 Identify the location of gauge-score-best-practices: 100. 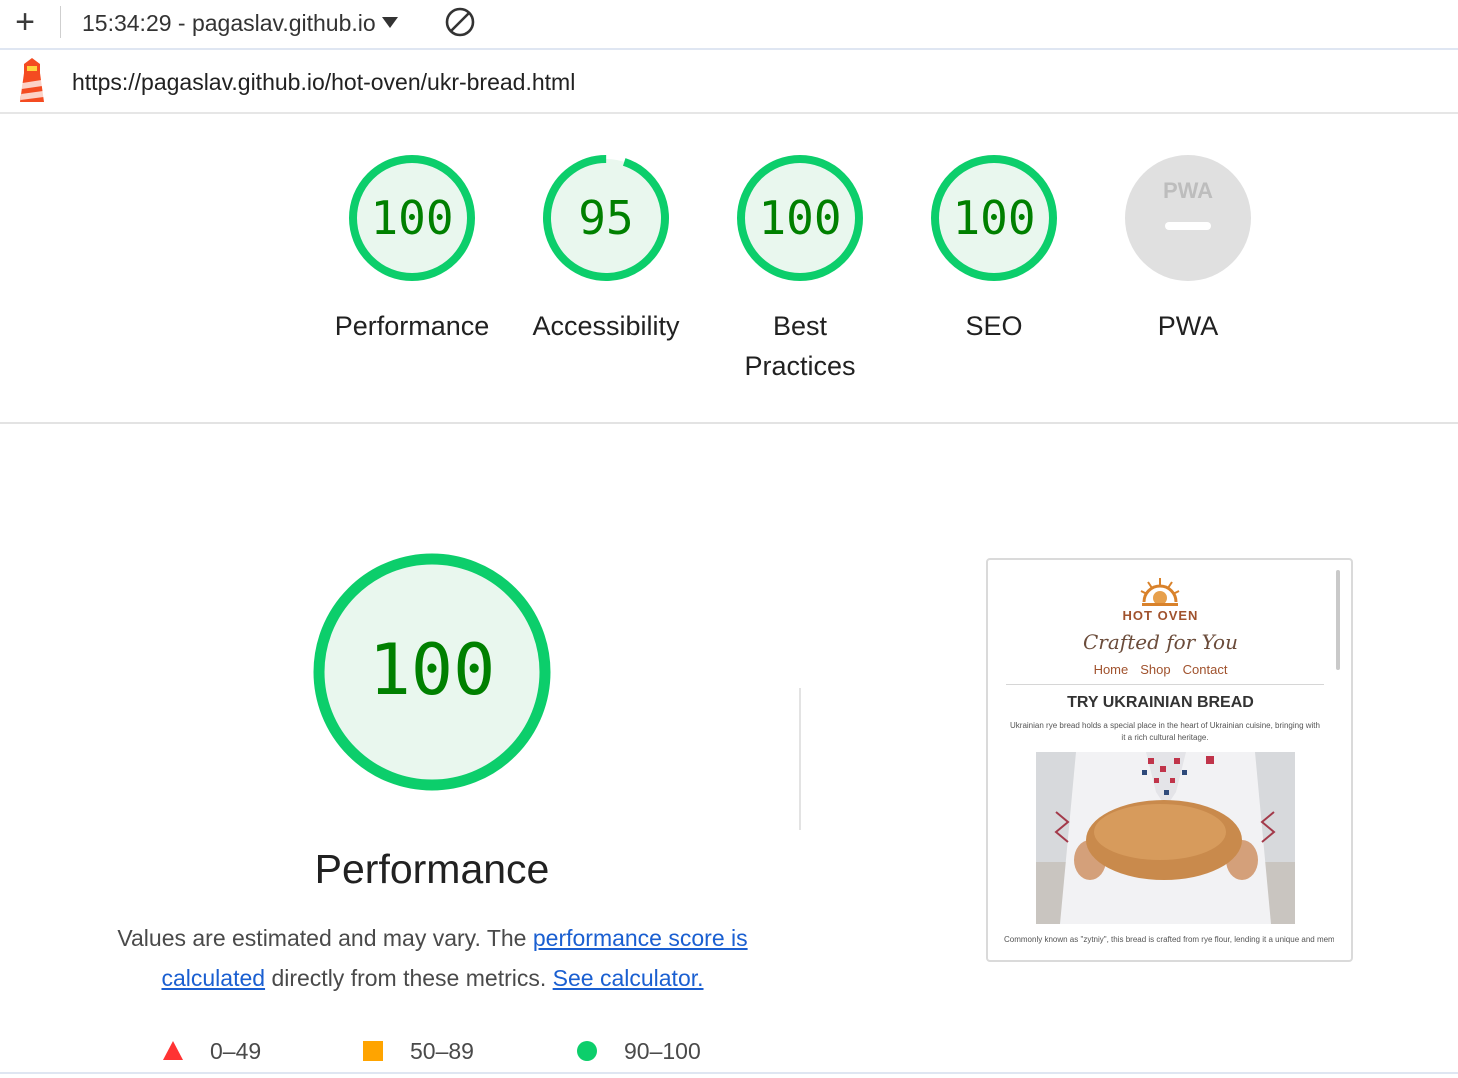
(799, 218).